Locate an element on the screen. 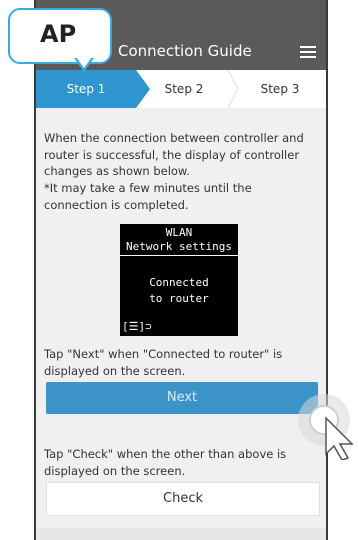 Image resolution: width=358 pixels, height=540 pixels. step-2: Step 2 is located at coordinates (184, 89).